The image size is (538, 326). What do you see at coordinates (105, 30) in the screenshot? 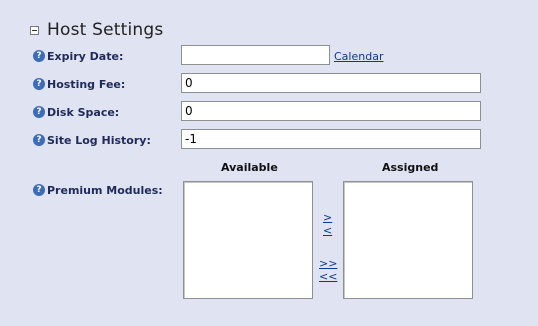
I see `section-title: Host Settings` at bounding box center [105, 30].